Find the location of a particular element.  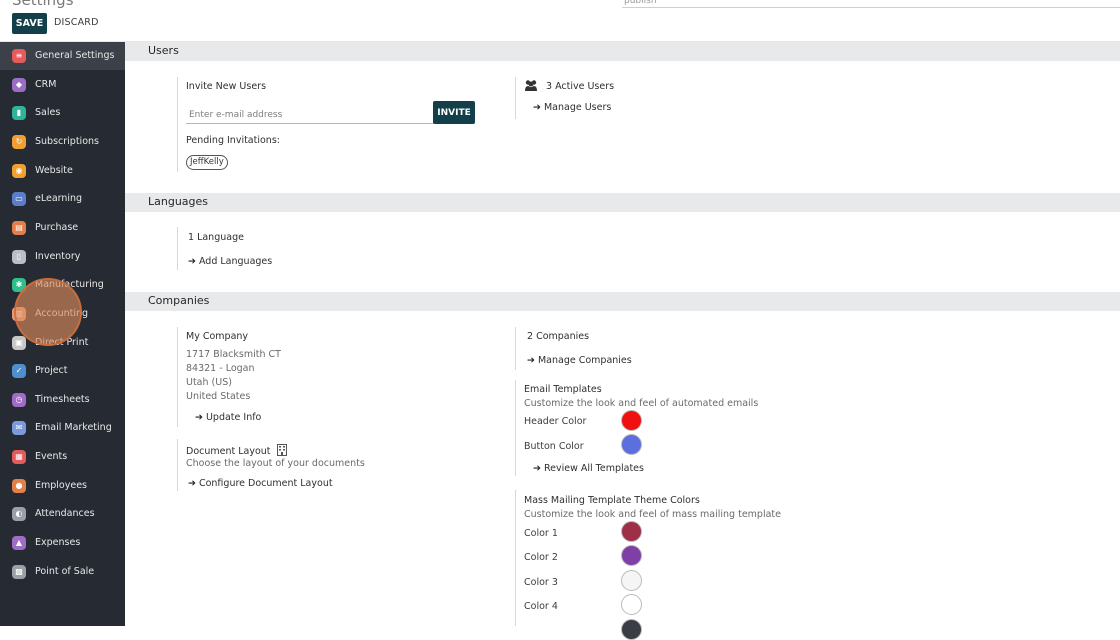

color-2-swatch is located at coordinates (631, 555).